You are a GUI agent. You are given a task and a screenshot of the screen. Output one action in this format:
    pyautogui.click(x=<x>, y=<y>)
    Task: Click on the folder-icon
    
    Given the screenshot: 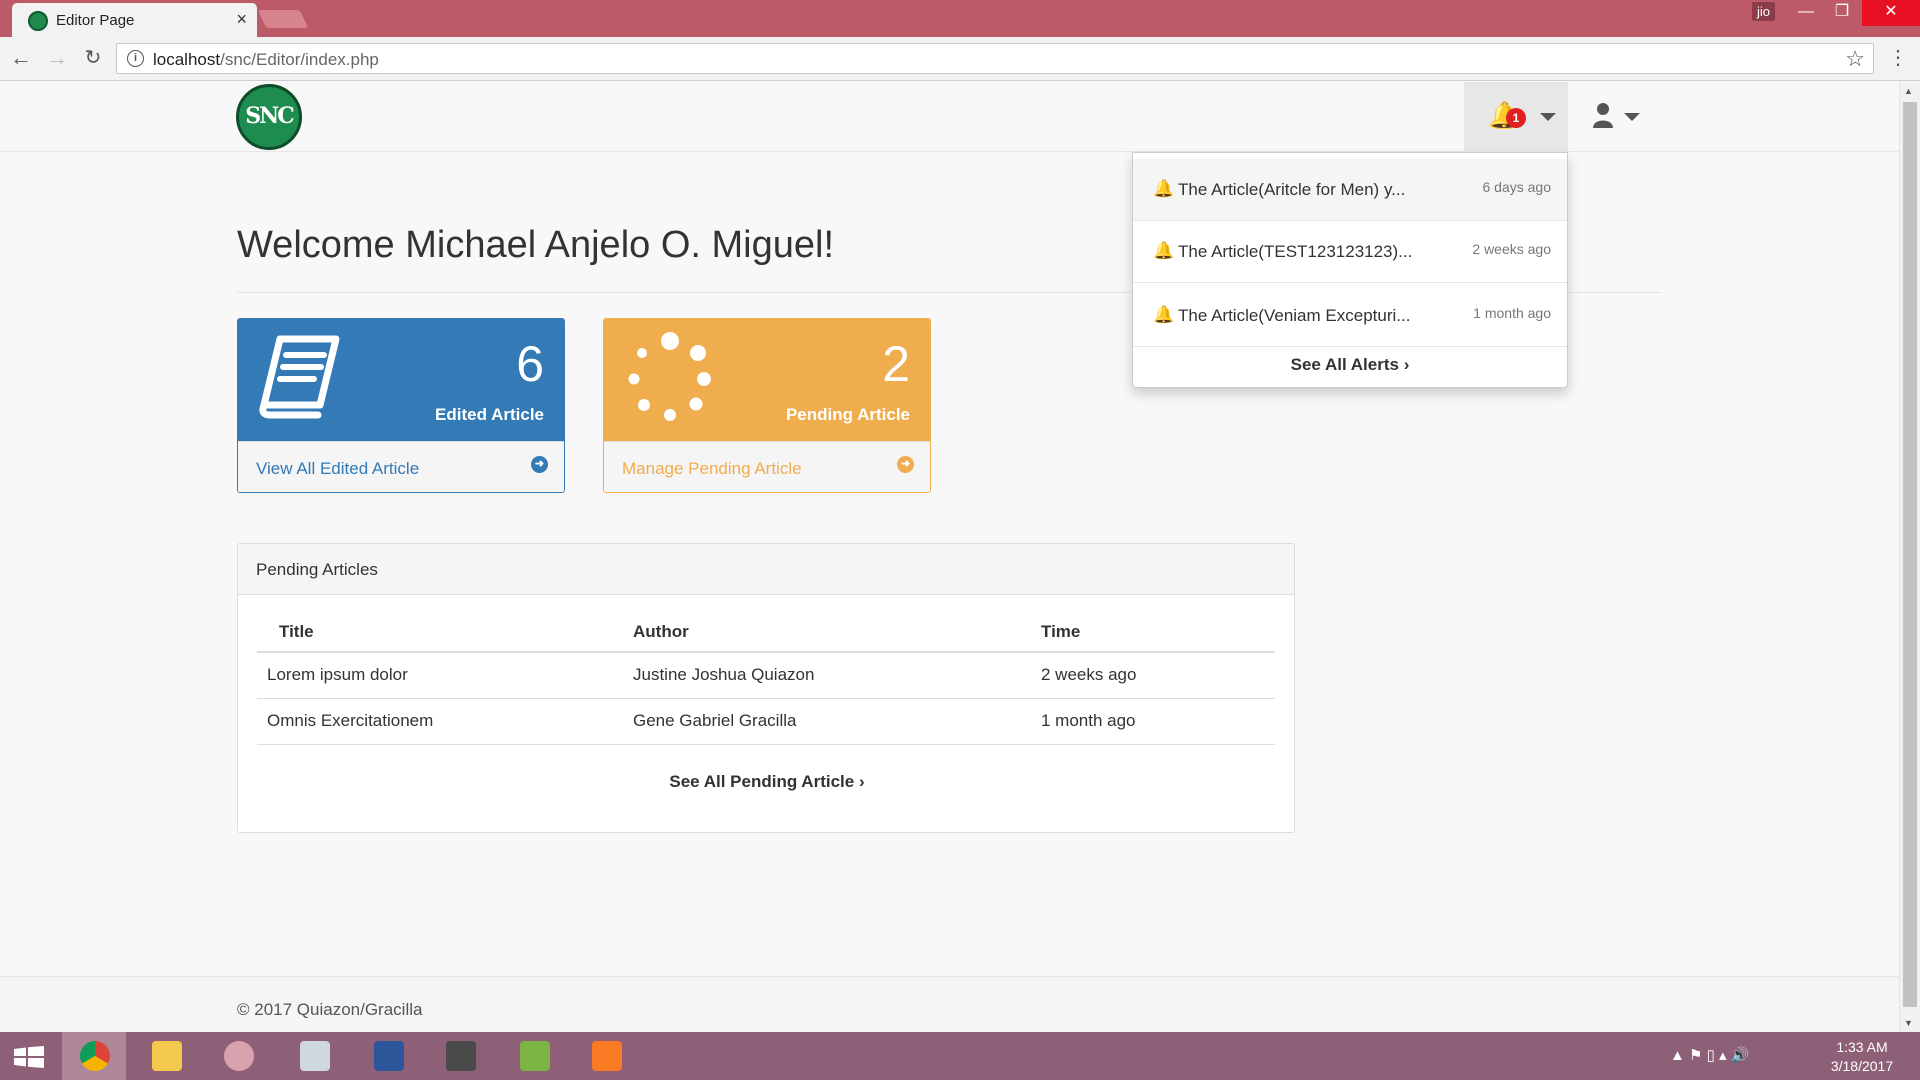 What is the action you would take?
    pyautogui.click(x=167, y=1056)
    